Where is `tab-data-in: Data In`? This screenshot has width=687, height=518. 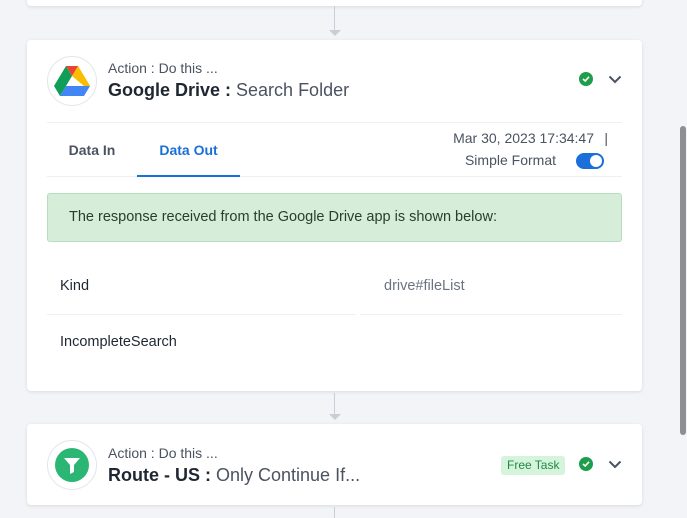
tab-data-in: Data In is located at coordinates (92, 150).